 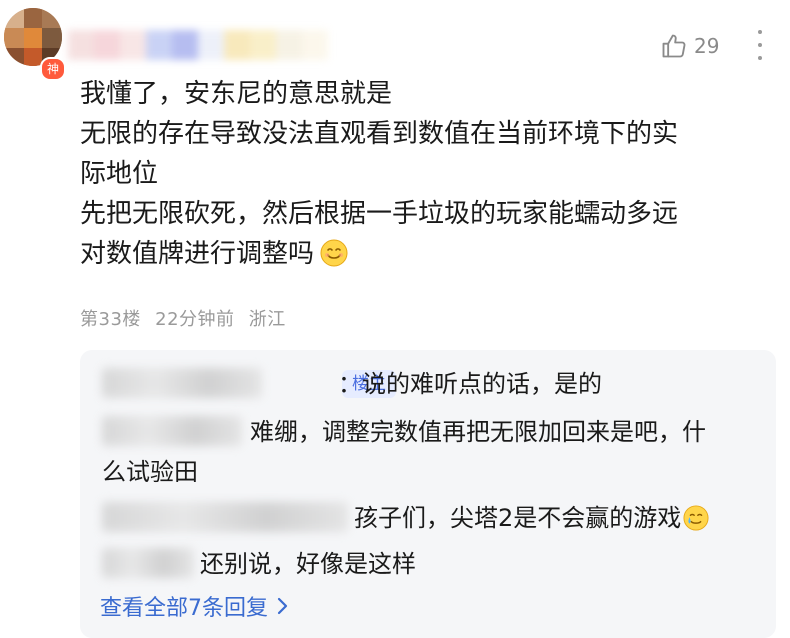 What do you see at coordinates (425, 254) in the screenshot?
I see `comment-line: 对数值牌进行调整吗` at bounding box center [425, 254].